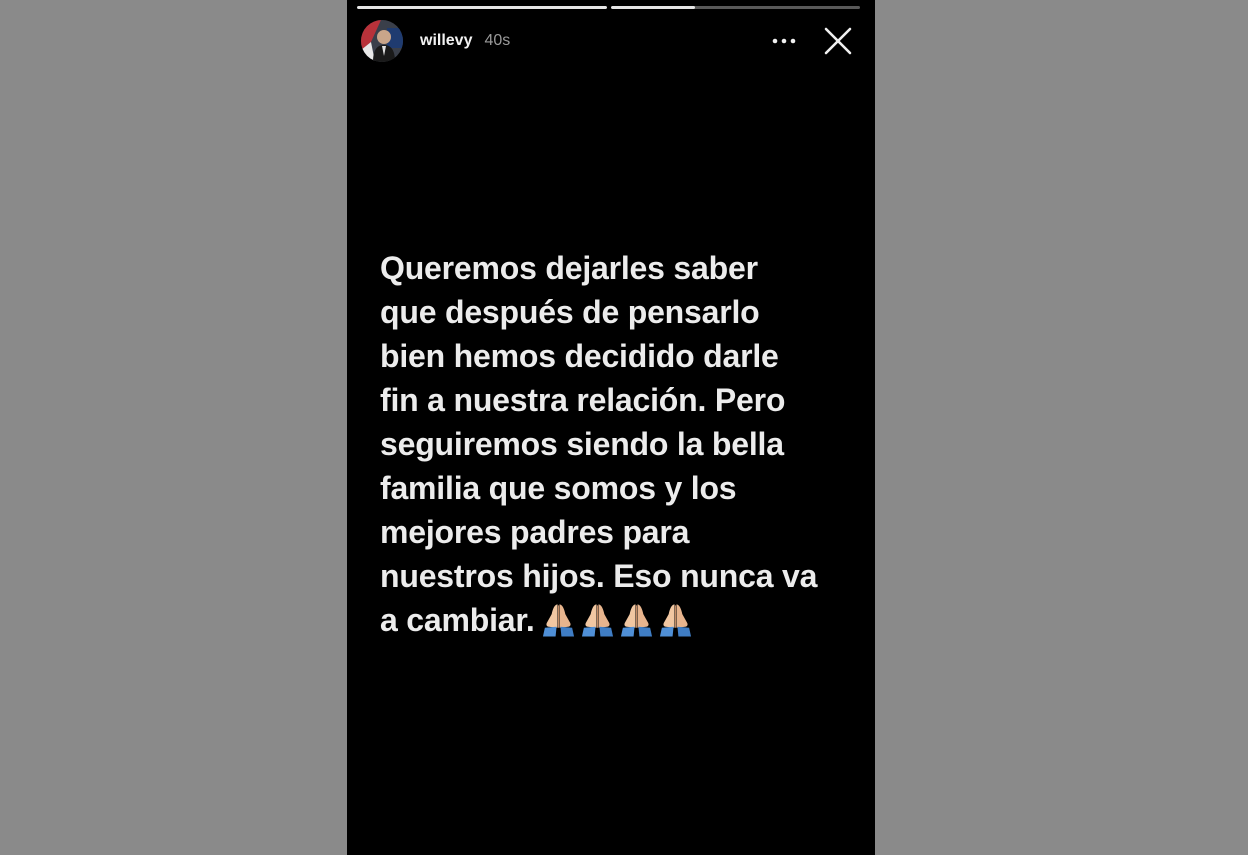 Image resolution: width=1248 pixels, height=855 pixels. I want to click on more-dots-icon, so click(784, 41).